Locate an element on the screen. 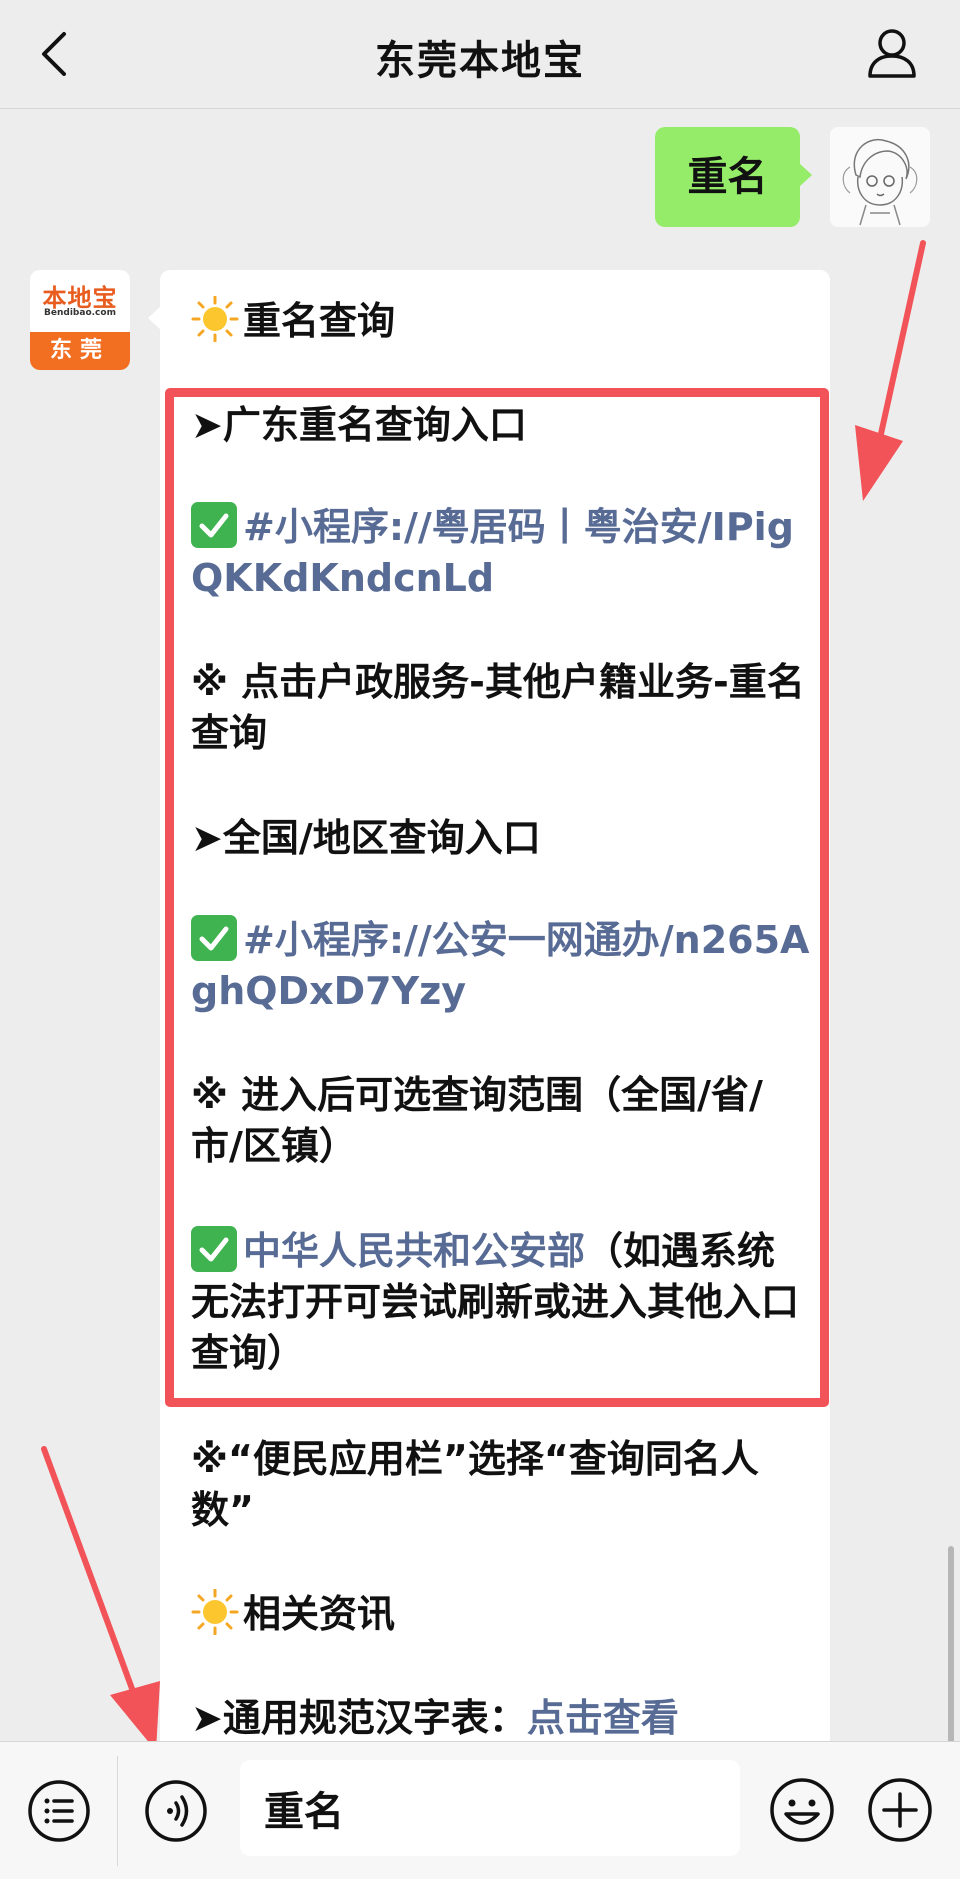 This screenshot has height=1879, width=960. message-input is located at coordinates (490, 1808).